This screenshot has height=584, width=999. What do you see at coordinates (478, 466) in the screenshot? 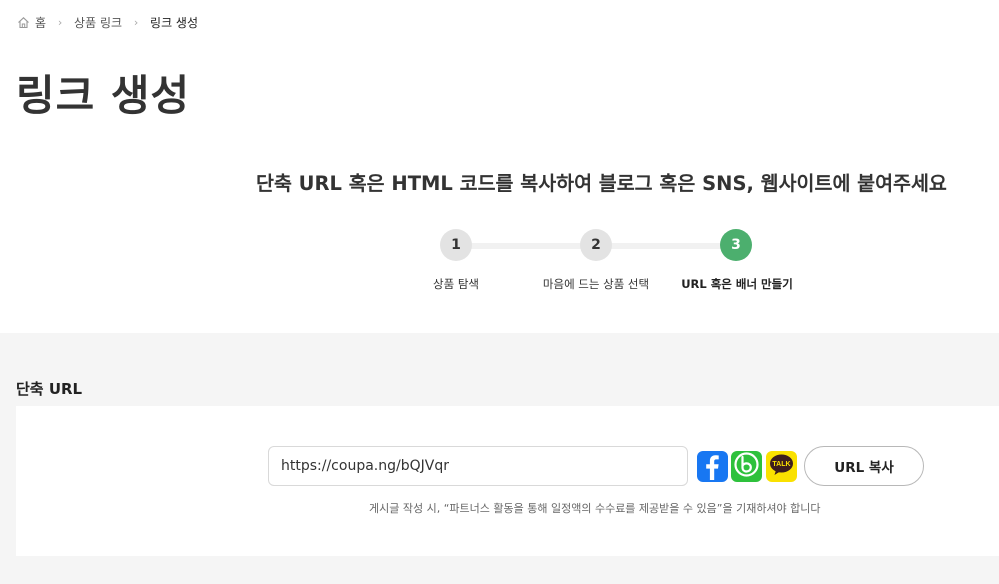
I see `short-url-input` at bounding box center [478, 466].